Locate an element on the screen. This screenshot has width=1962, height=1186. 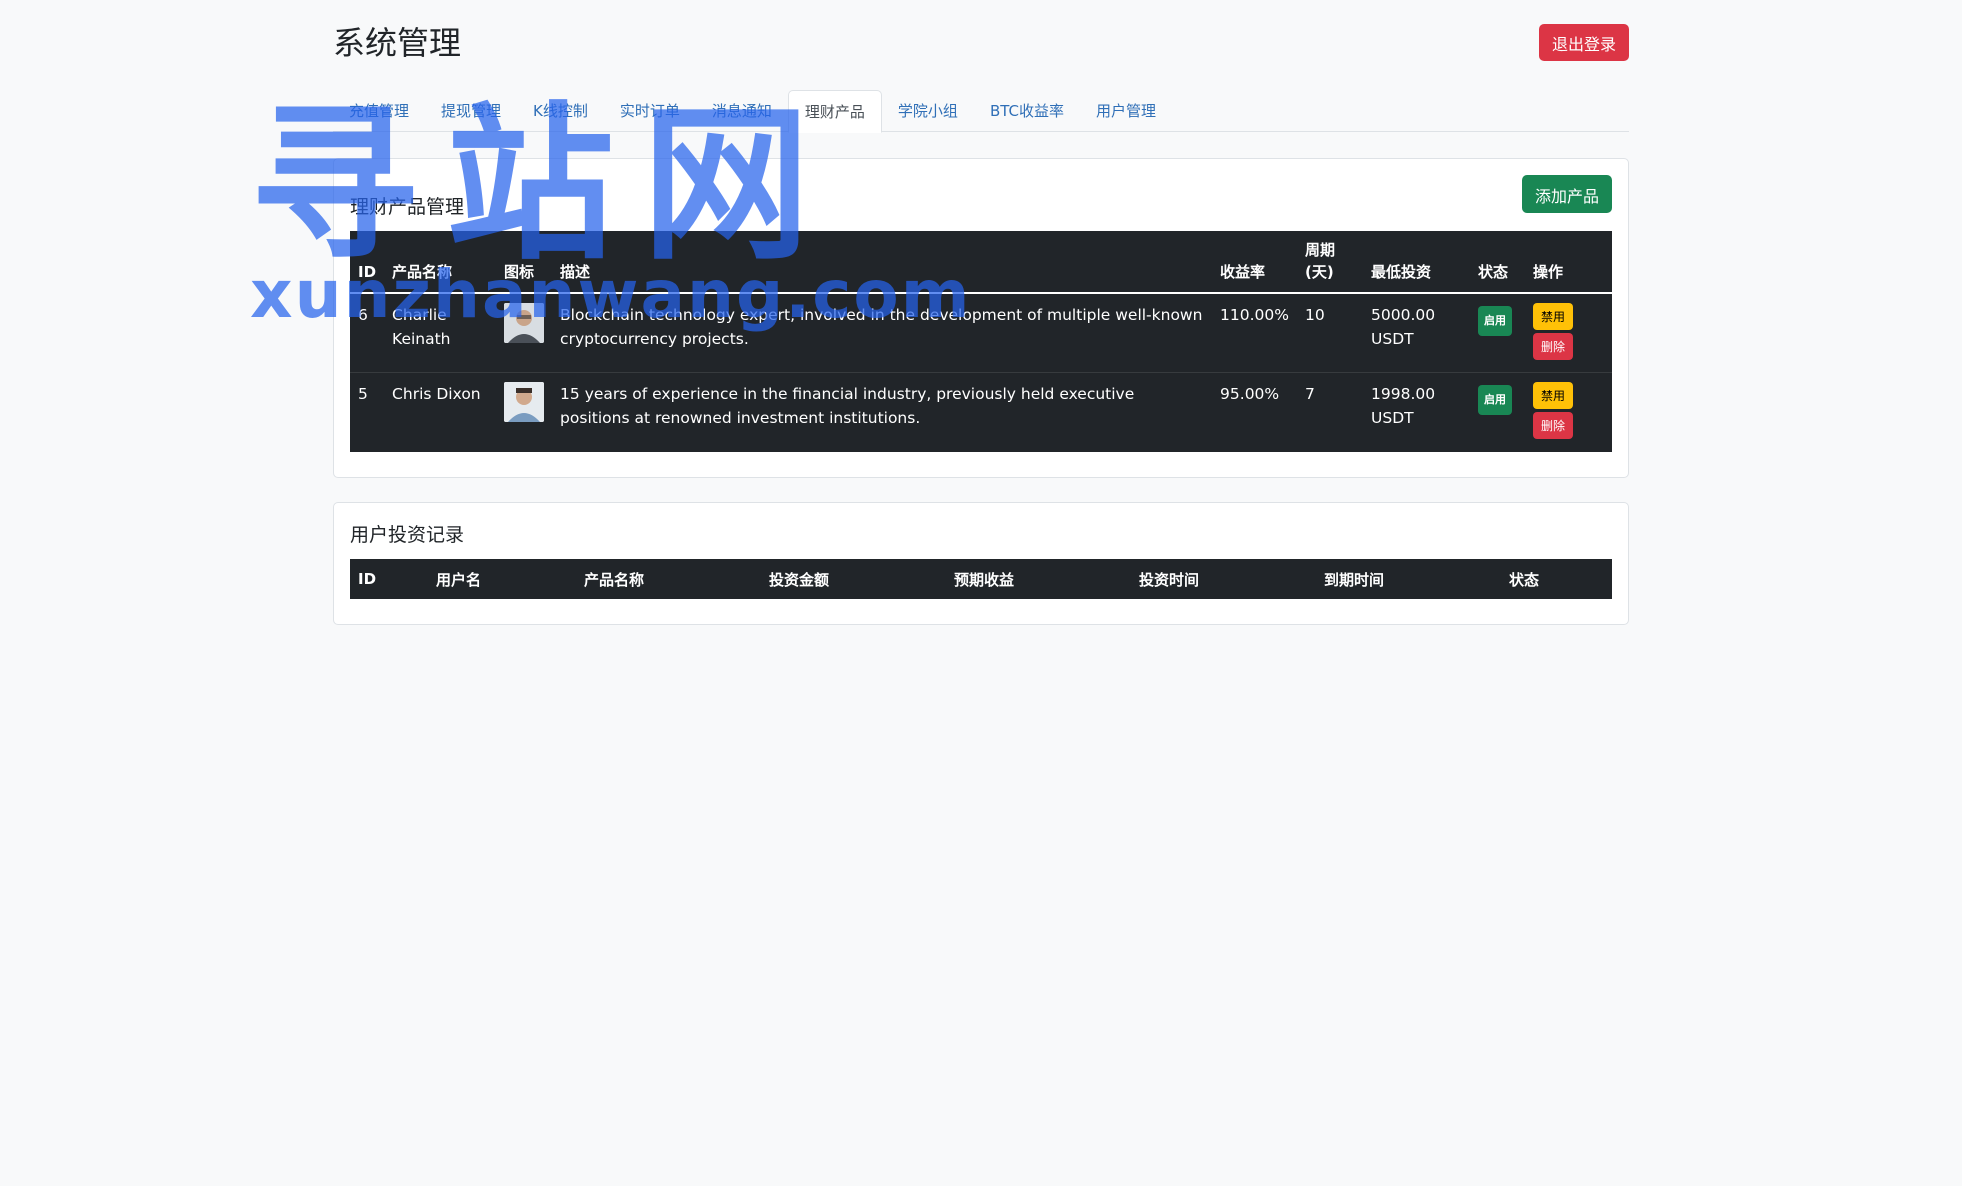
row-name: Chris Dixon is located at coordinates (436, 394).